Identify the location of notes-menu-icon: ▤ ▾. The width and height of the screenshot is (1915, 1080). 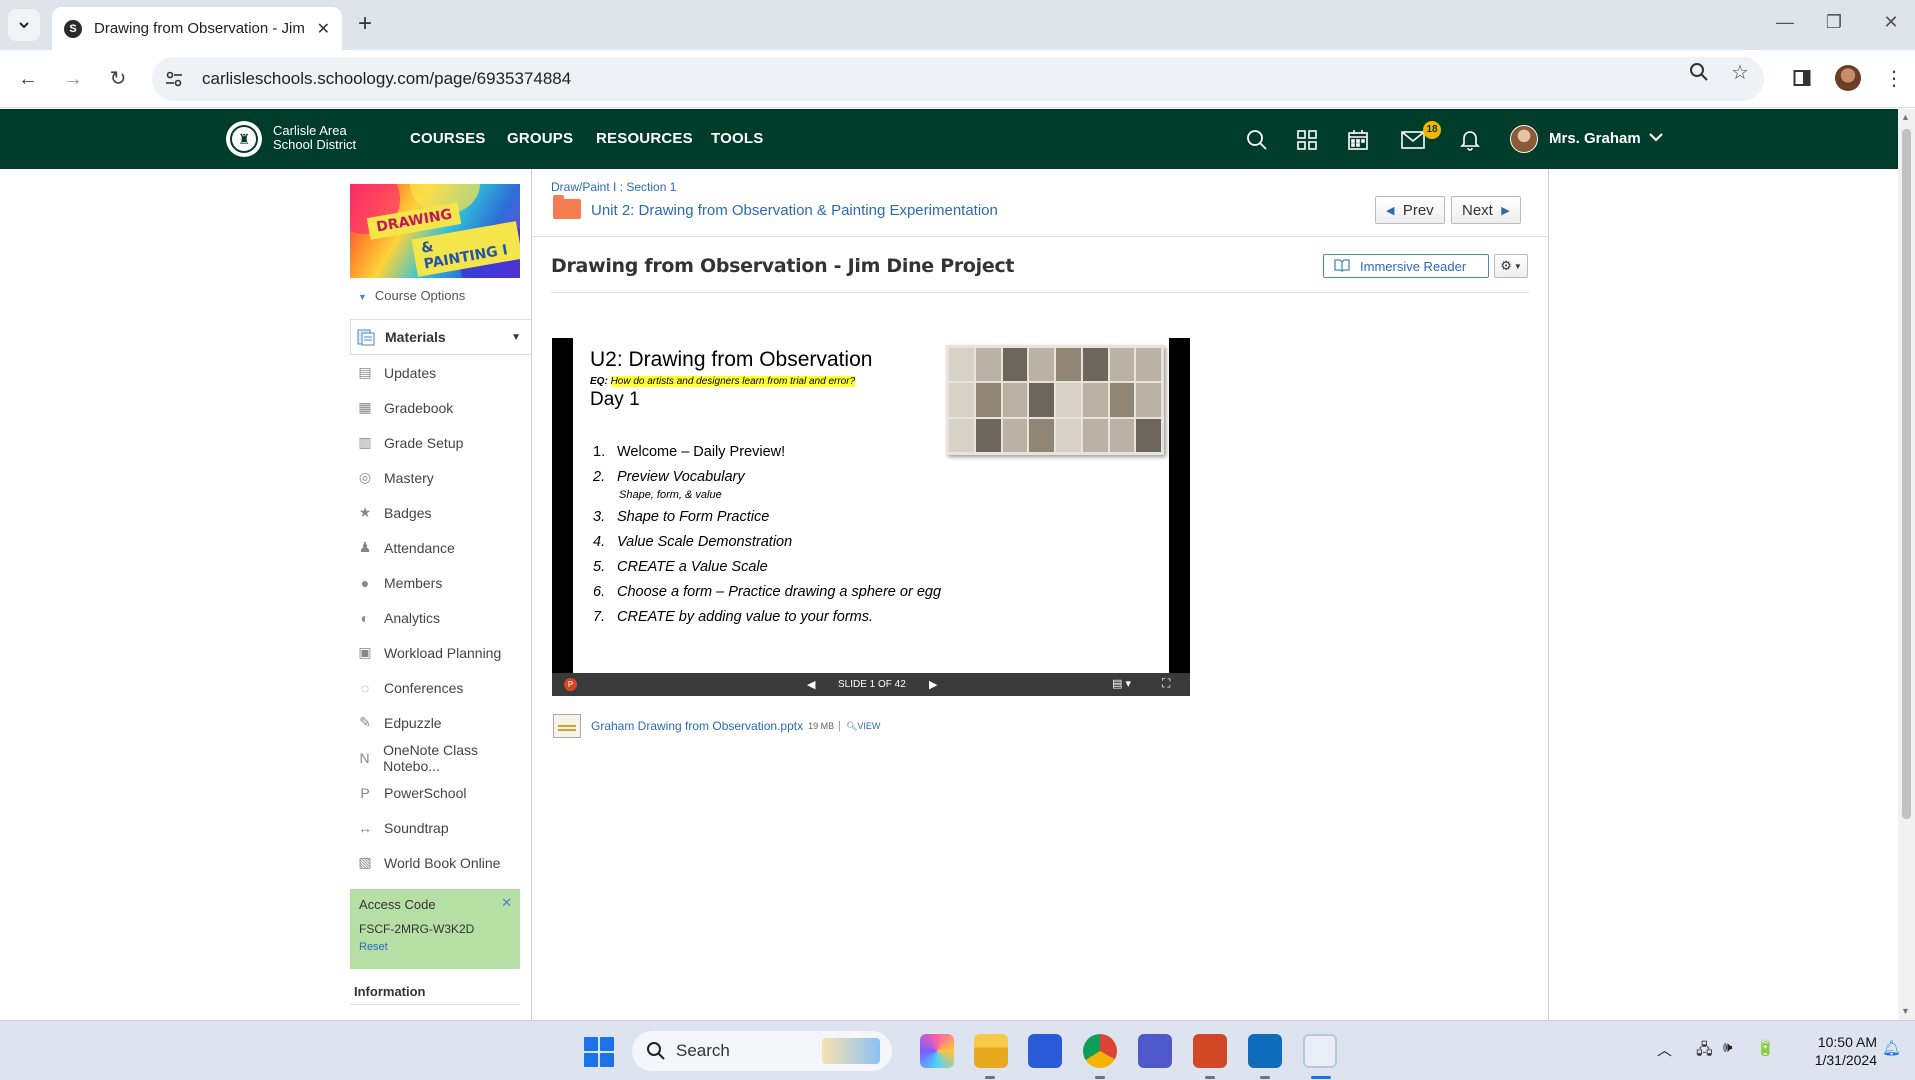
(1121, 683).